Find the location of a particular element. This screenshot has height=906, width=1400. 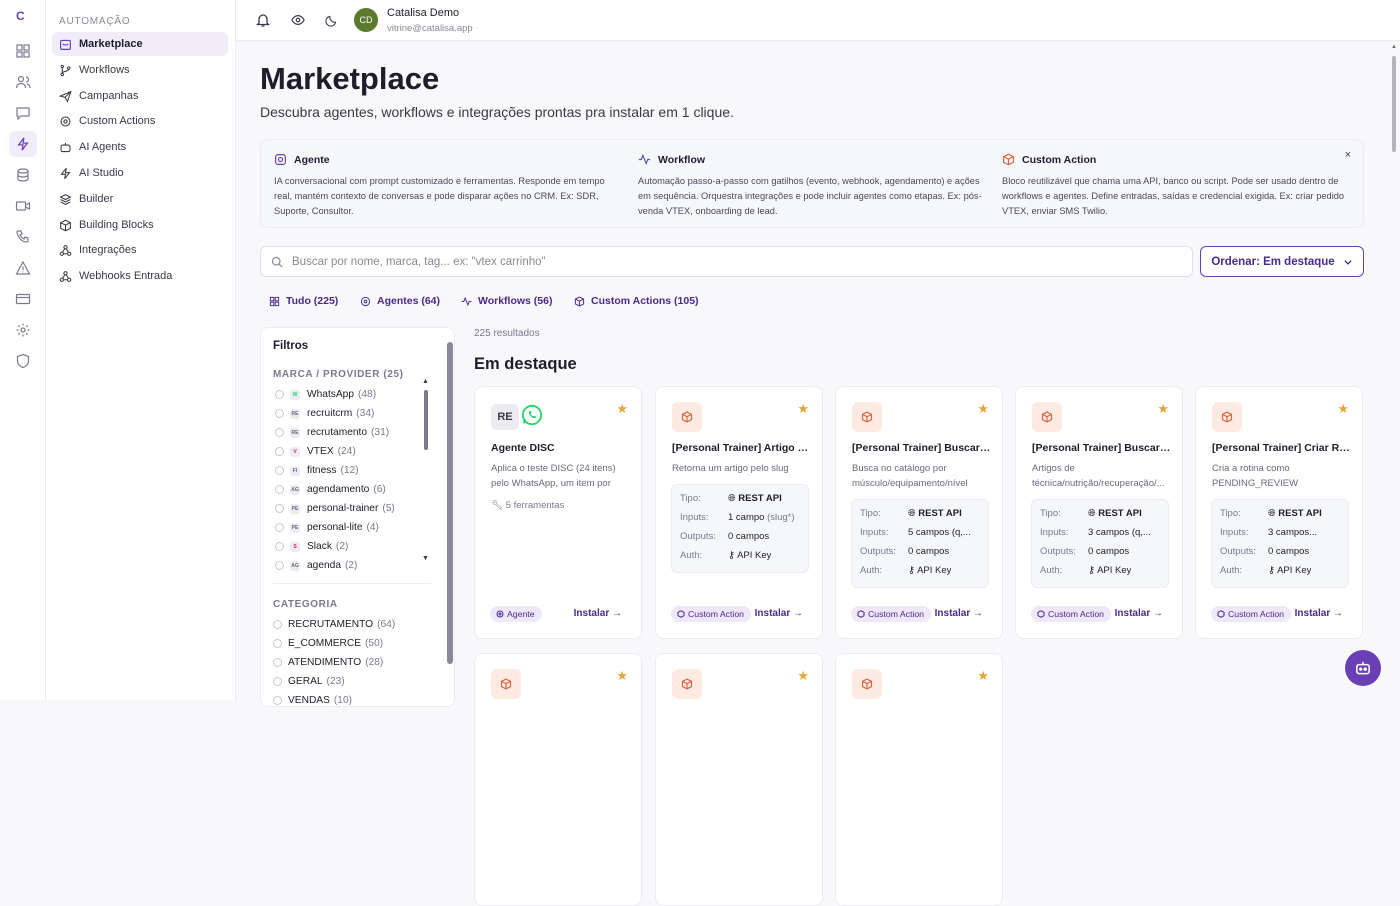

category-filter-item: E_COMMERCE (50) is located at coordinates (328, 643).